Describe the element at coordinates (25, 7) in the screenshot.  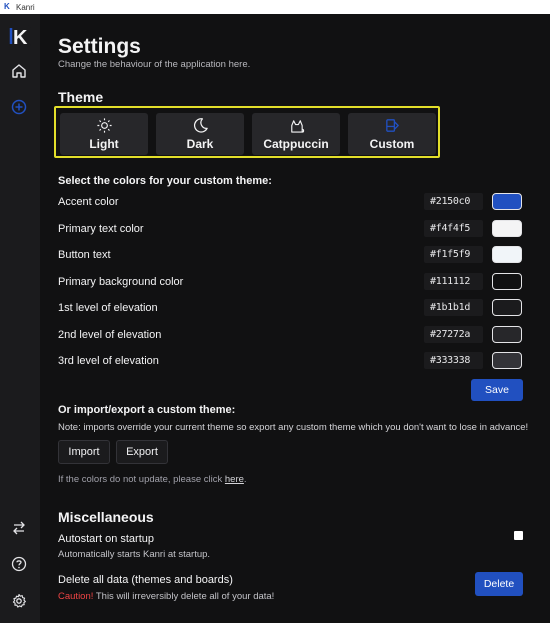
I see `window-title: Kanri` at that location.